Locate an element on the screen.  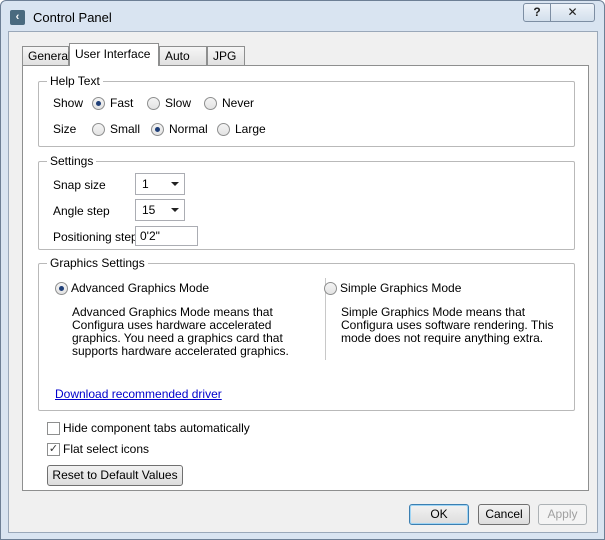
size-label: Size is located at coordinates (65, 129).